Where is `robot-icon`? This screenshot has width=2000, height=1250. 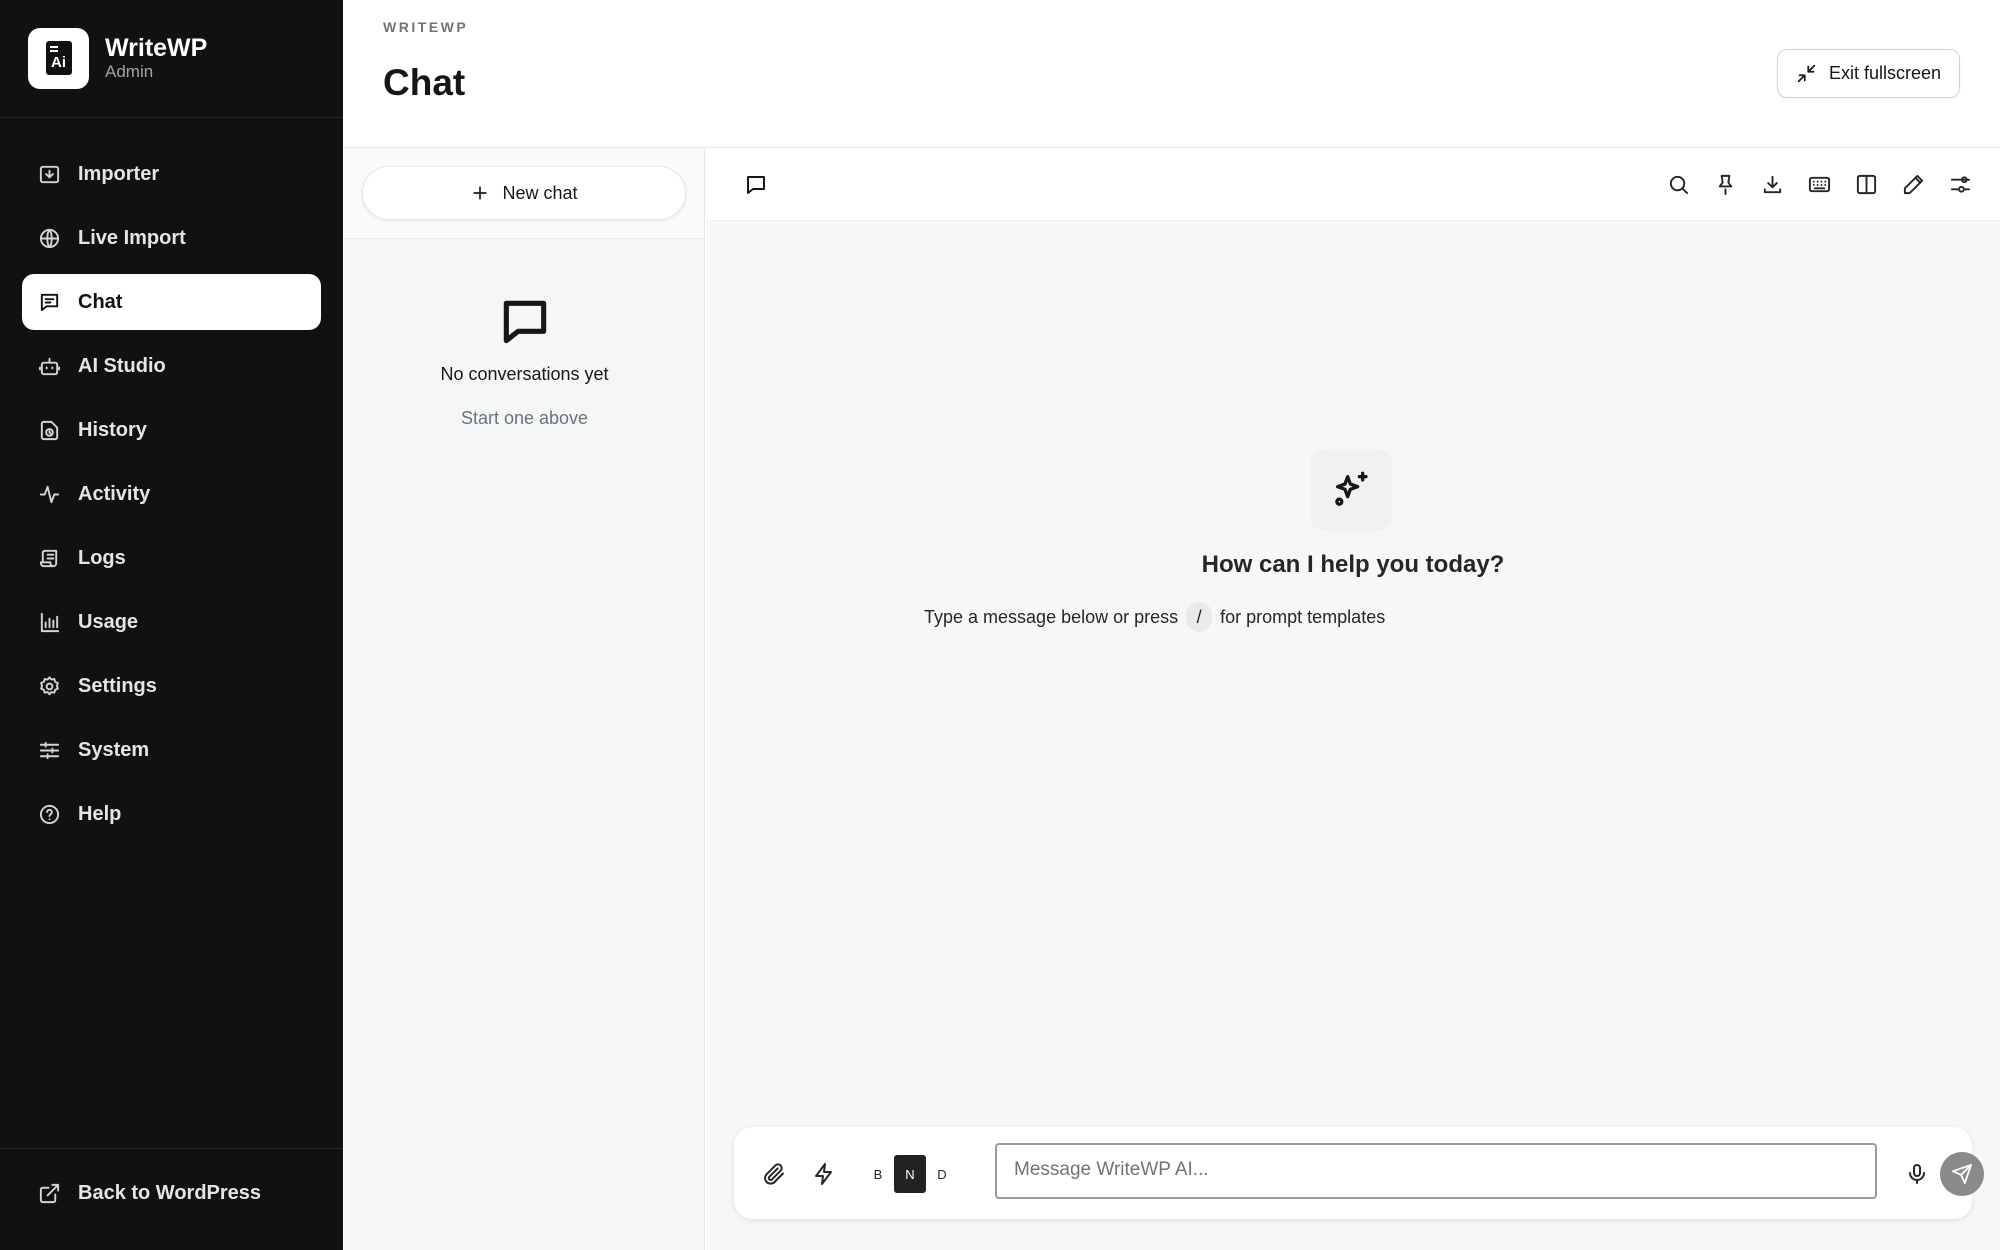 robot-icon is located at coordinates (49, 366).